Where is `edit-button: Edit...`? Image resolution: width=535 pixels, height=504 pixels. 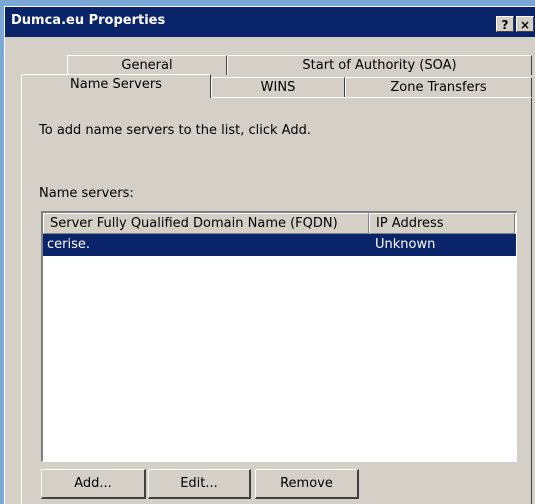
edit-button: Edit... is located at coordinates (199, 484).